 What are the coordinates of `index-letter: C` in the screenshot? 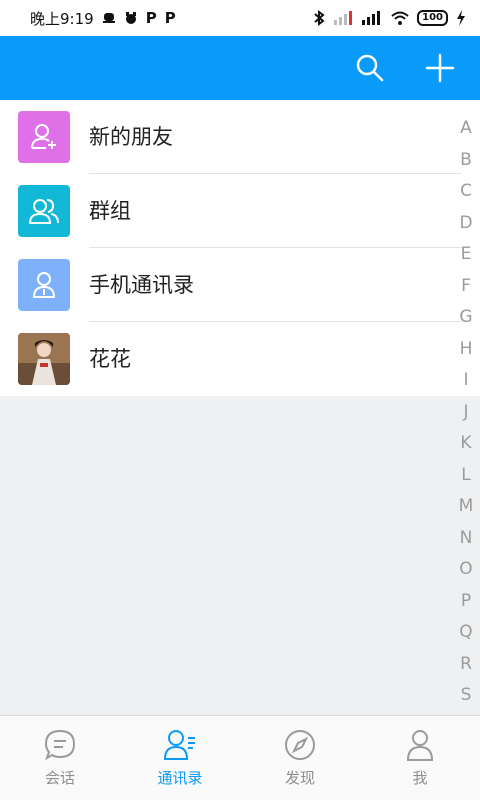 It's located at (466, 192).